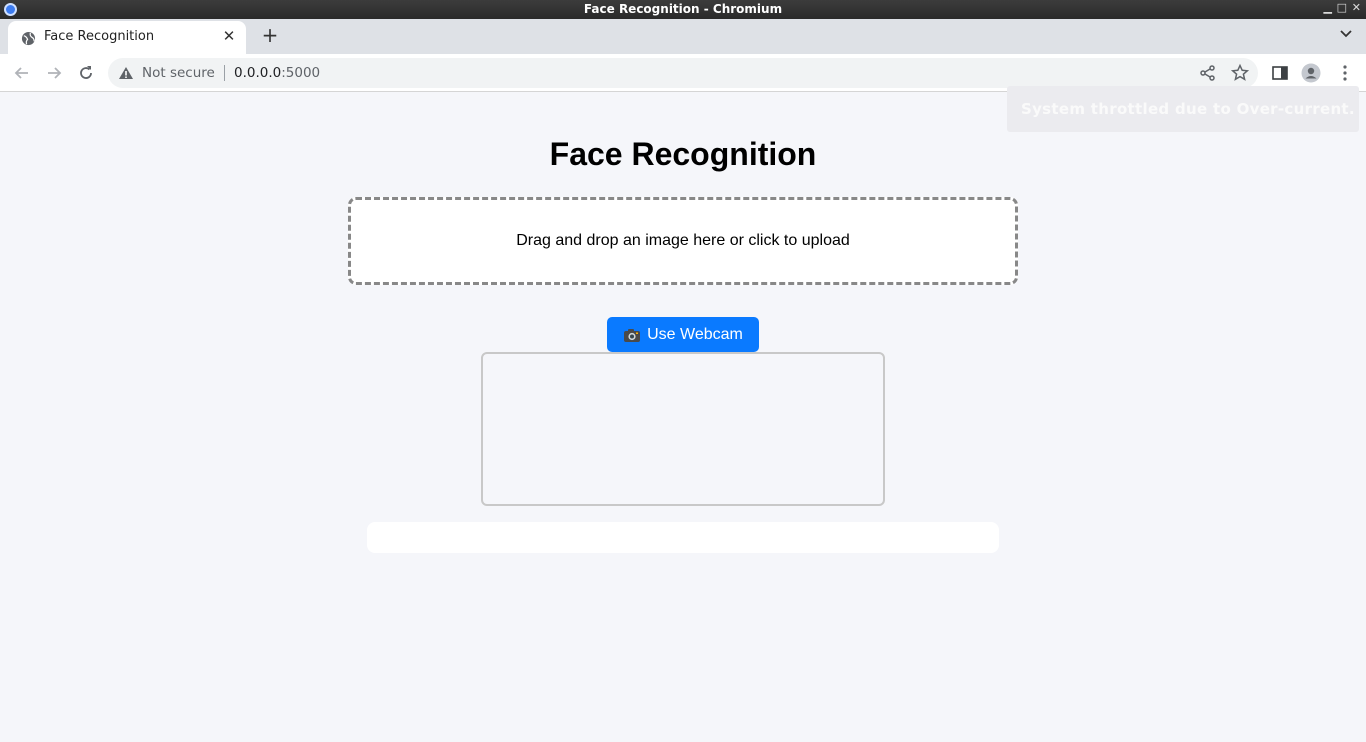 The width and height of the screenshot is (1366, 742). What do you see at coordinates (86, 73) in the screenshot?
I see `reload-icon` at bounding box center [86, 73].